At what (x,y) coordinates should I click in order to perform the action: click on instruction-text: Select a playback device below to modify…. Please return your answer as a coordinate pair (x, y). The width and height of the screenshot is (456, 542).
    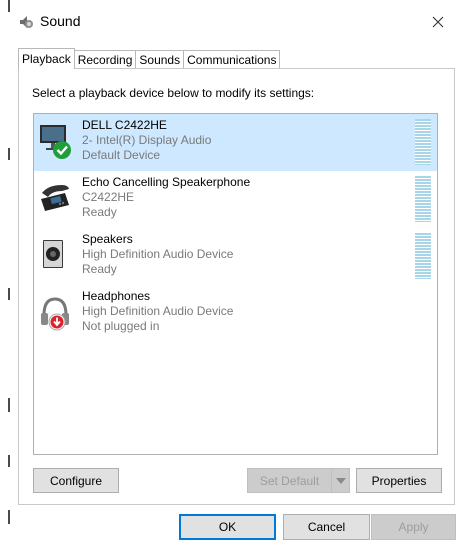
    Looking at the image, I should click on (173, 93).